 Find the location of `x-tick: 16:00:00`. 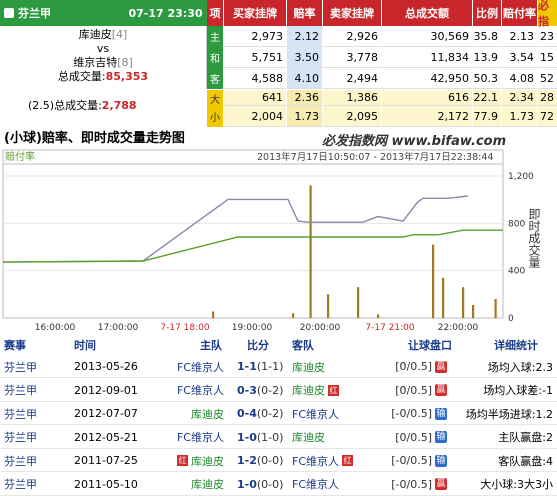

x-tick: 16:00:00 is located at coordinates (55, 328).